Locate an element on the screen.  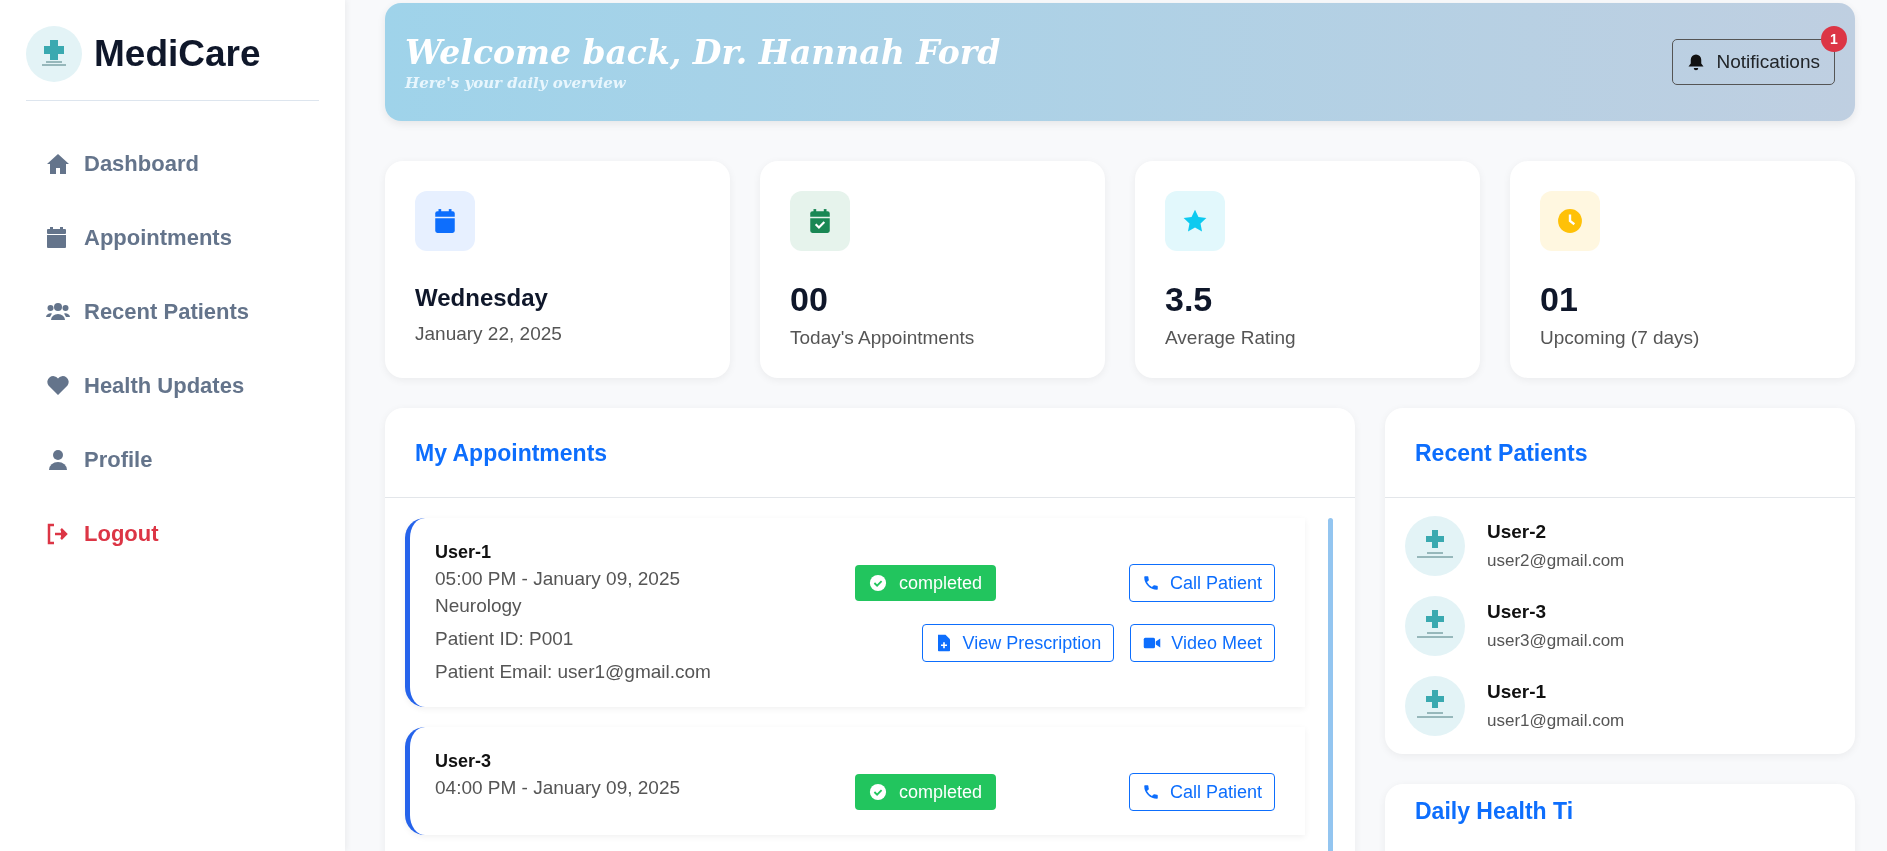
nav-item: Appointments is located at coordinates (172, 238).